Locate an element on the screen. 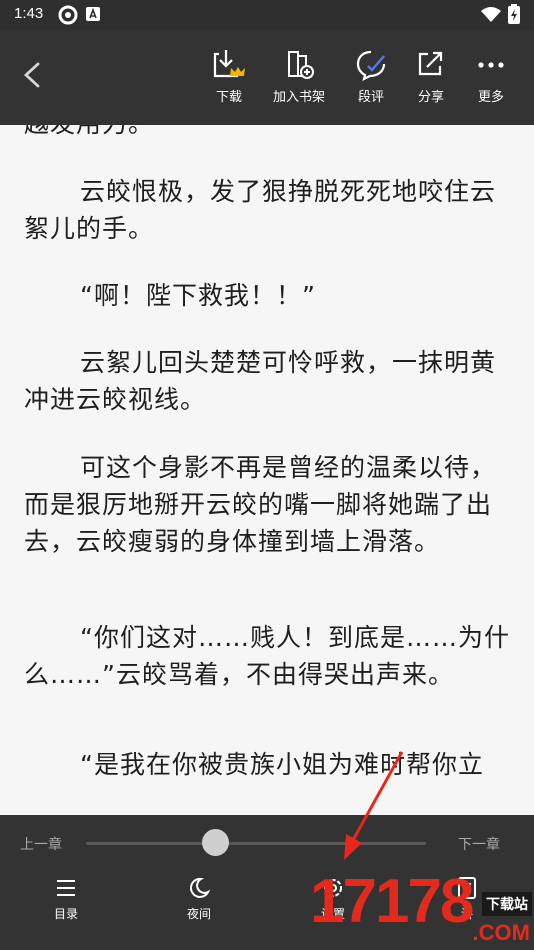 The image size is (534, 950). text-paragraph: “啊！陛下救我！！” is located at coordinates (198, 295).